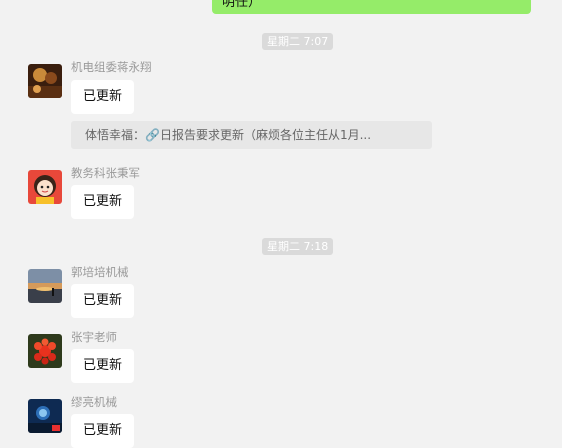 This screenshot has height=448, width=562. Describe the element at coordinates (298, 246) in the screenshot. I see `timestamp-label: 星期二 7:18` at that location.